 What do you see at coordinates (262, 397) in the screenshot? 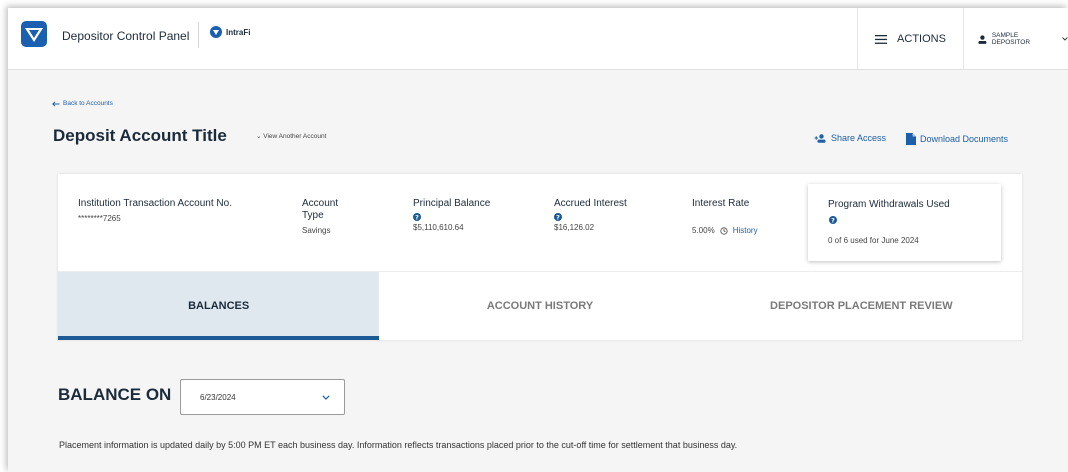
I see `balance-date-select: 6/23/2024` at bounding box center [262, 397].